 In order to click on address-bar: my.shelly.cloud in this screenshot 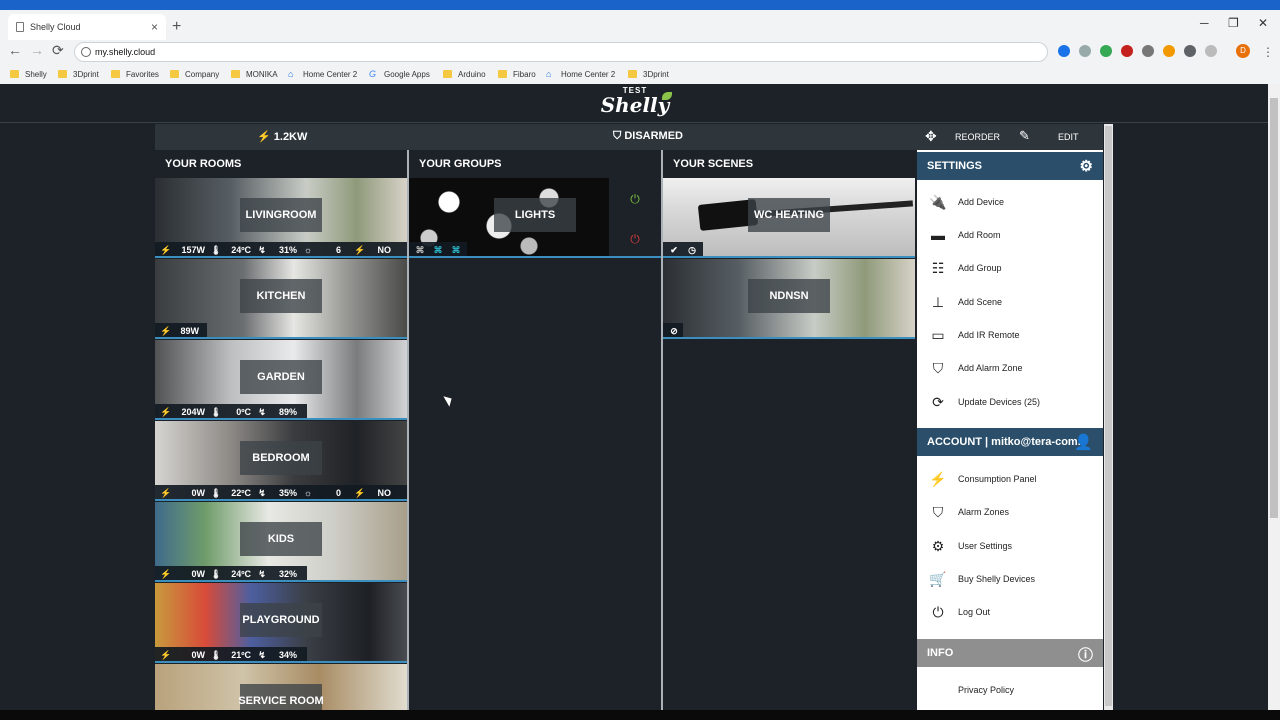, I will do `click(561, 52)`.